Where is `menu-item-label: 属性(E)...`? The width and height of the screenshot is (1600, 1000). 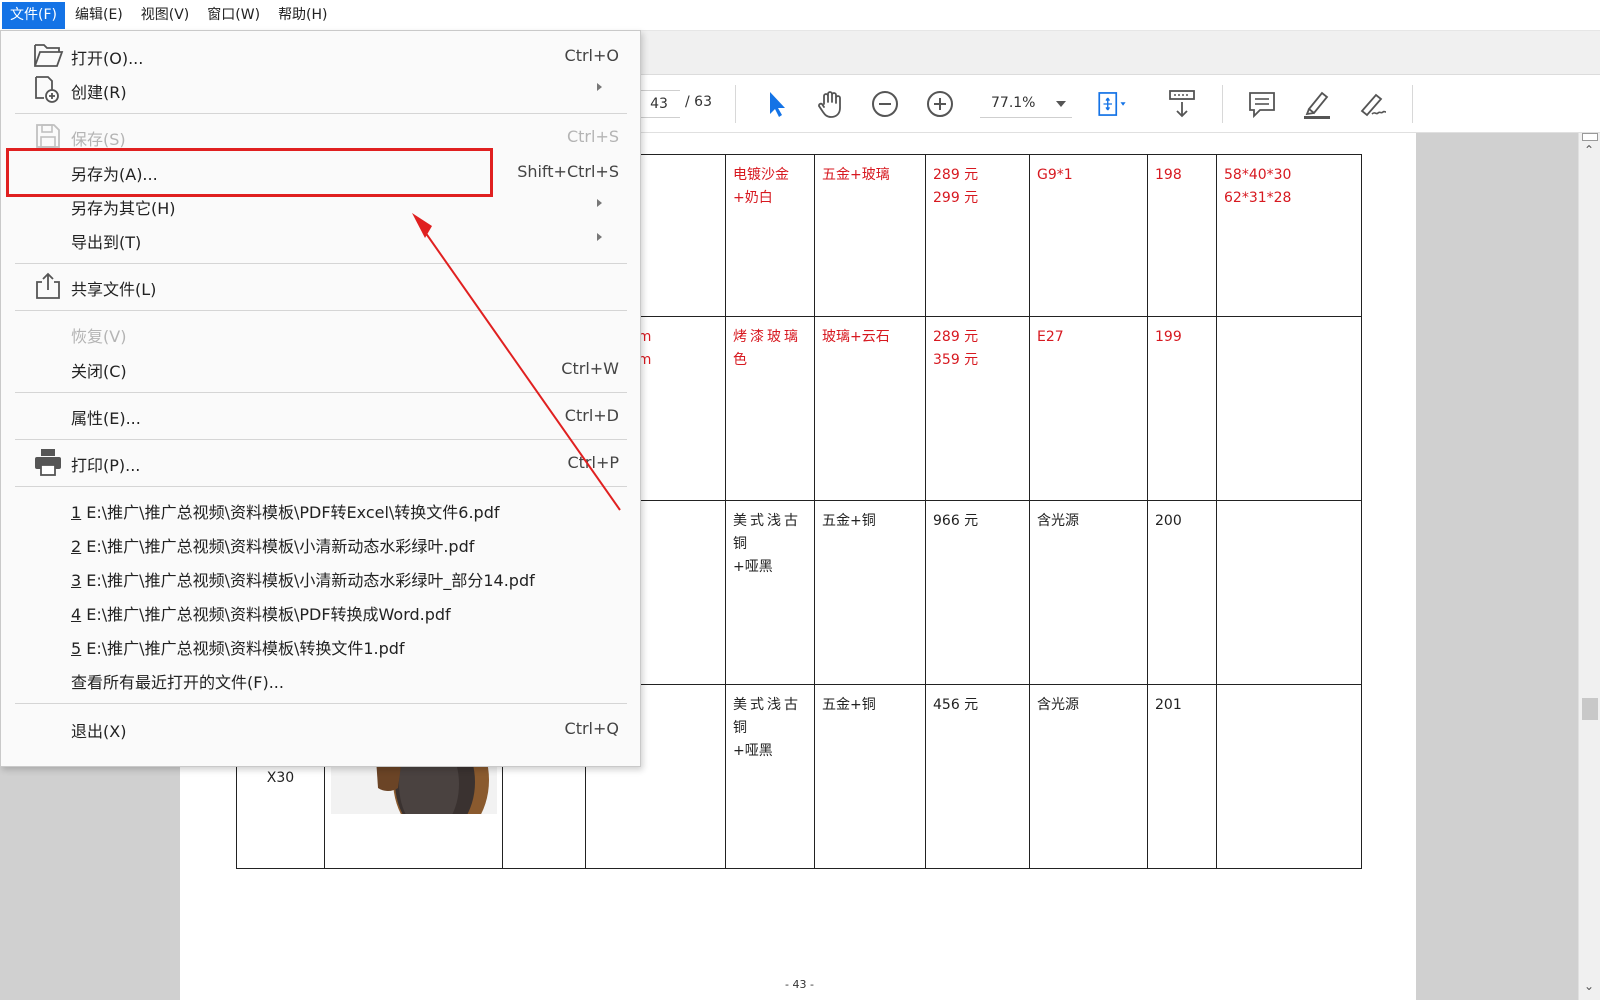
menu-item-label: 属性(E)... is located at coordinates (106, 418).